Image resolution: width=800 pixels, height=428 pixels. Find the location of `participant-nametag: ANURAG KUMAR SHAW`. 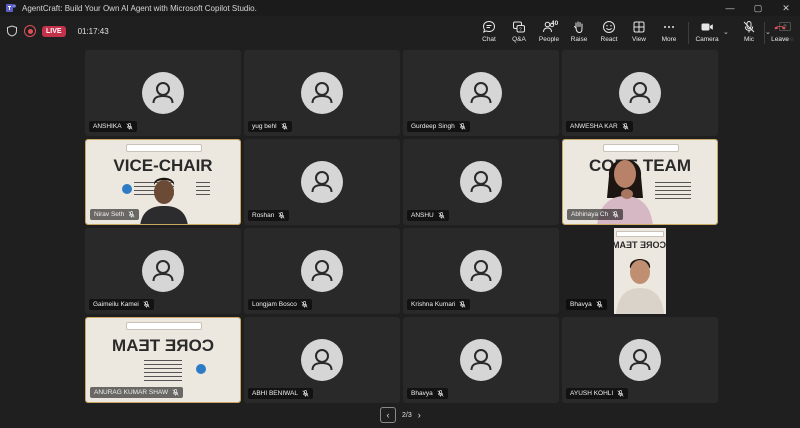

participant-nametag: ANURAG KUMAR SHAW is located at coordinates (137, 392).